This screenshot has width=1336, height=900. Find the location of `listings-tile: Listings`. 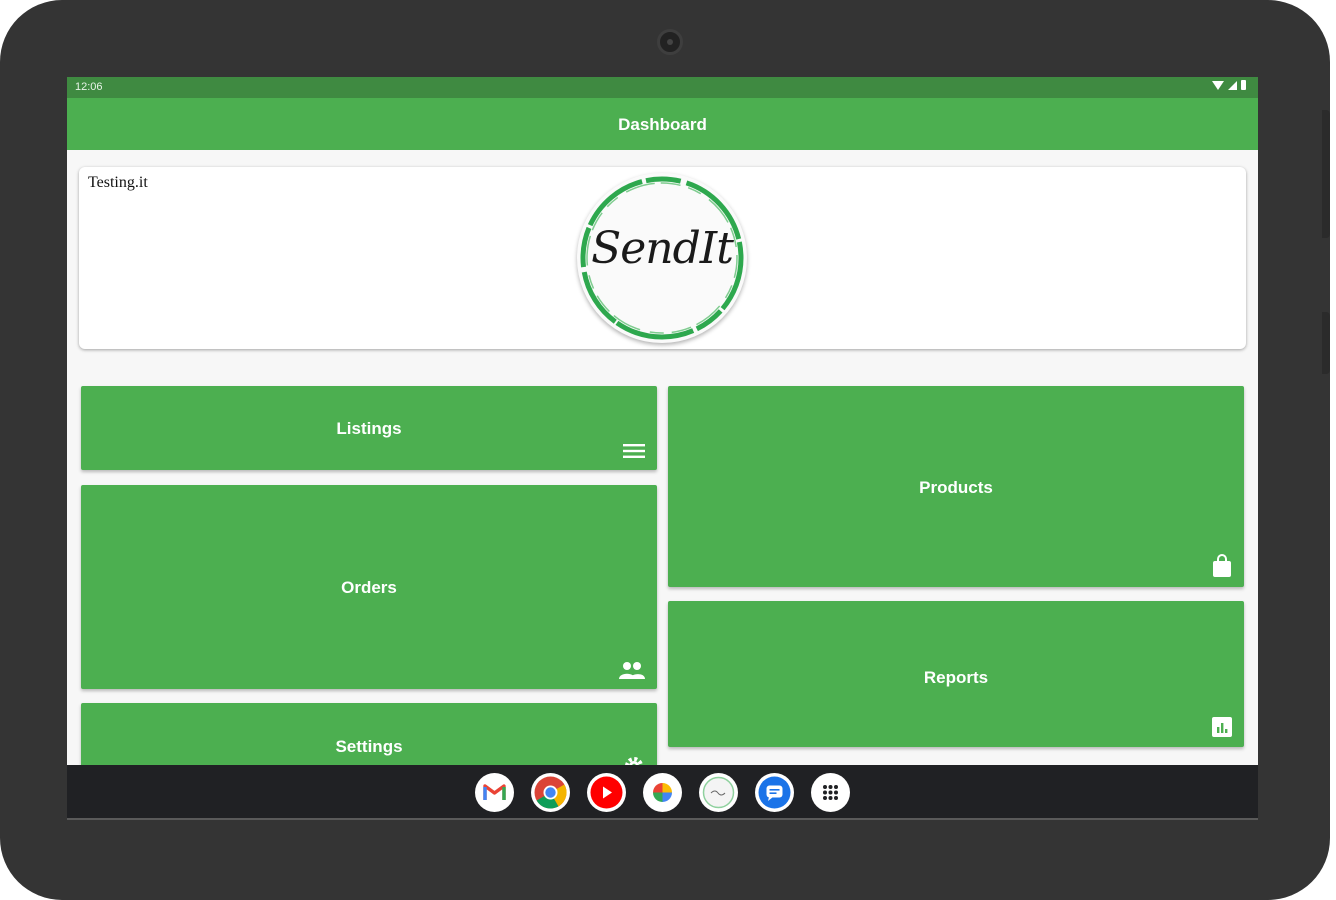

listings-tile: Listings is located at coordinates (369, 428).